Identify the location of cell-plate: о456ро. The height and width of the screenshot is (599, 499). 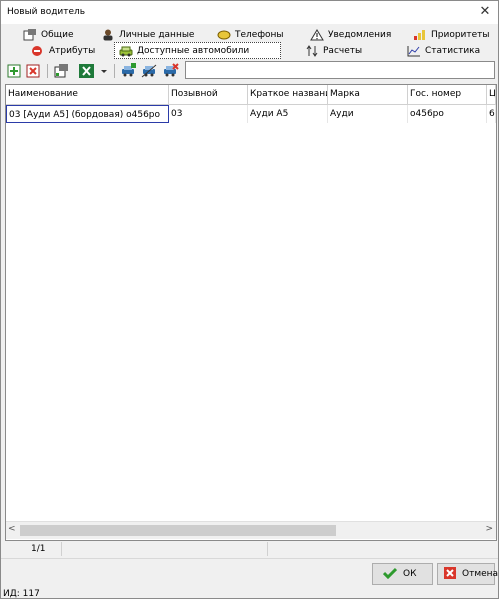
(447, 114).